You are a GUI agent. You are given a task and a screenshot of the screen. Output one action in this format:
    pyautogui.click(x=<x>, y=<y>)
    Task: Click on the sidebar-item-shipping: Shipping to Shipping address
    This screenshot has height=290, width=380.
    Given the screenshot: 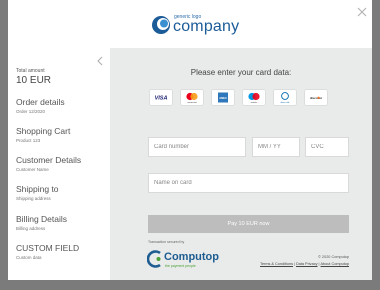 What is the action you would take?
    pyautogui.click(x=37, y=193)
    